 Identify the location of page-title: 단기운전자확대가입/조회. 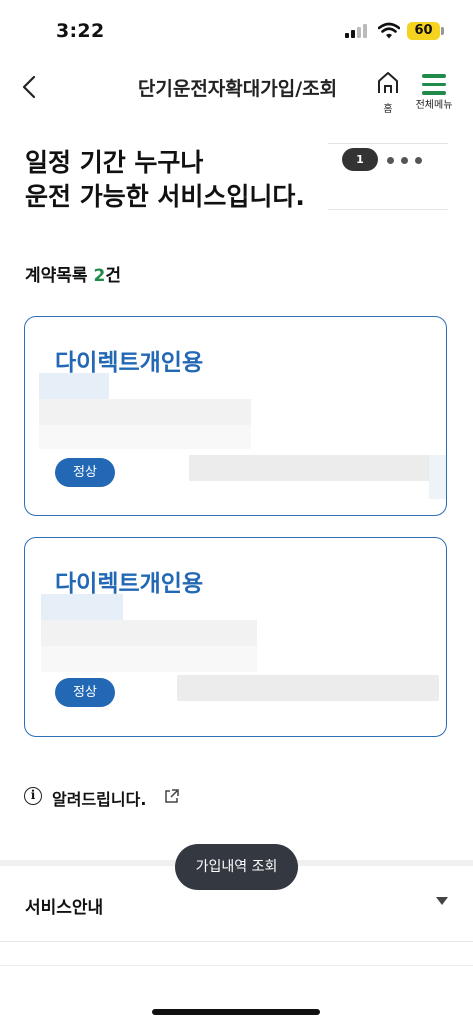
(237, 89).